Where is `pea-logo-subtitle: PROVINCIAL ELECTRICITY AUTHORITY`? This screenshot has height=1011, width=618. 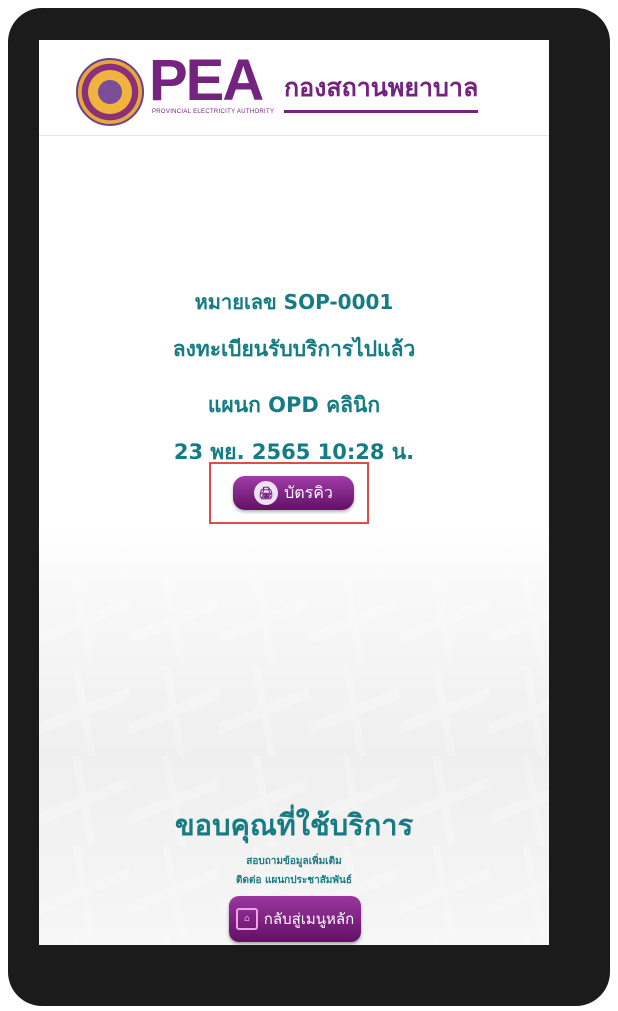 pea-logo-subtitle: PROVINCIAL ELECTRICITY AUTHORITY is located at coordinates (213, 112).